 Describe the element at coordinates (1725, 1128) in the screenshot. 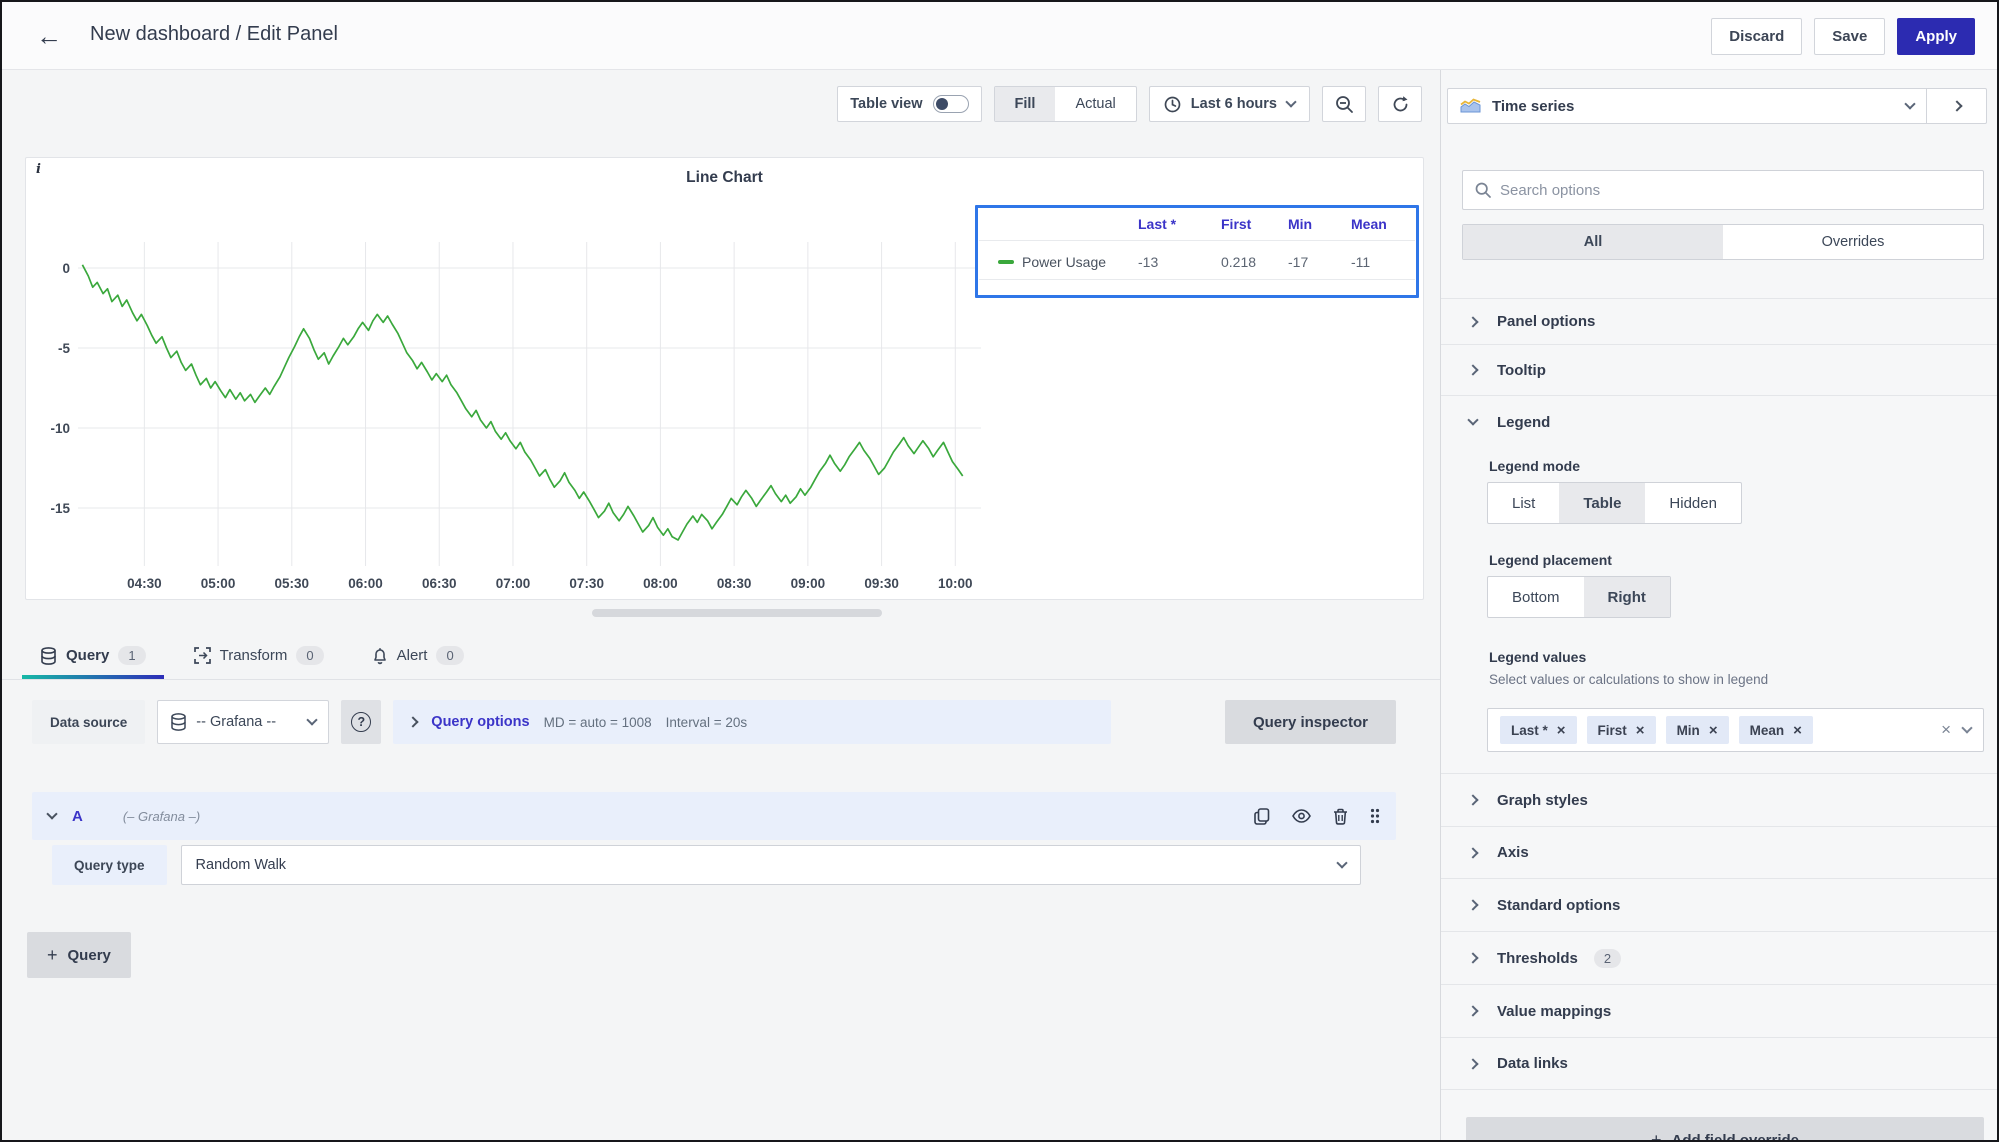

I see `add-field-override-button: + Add field override` at that location.